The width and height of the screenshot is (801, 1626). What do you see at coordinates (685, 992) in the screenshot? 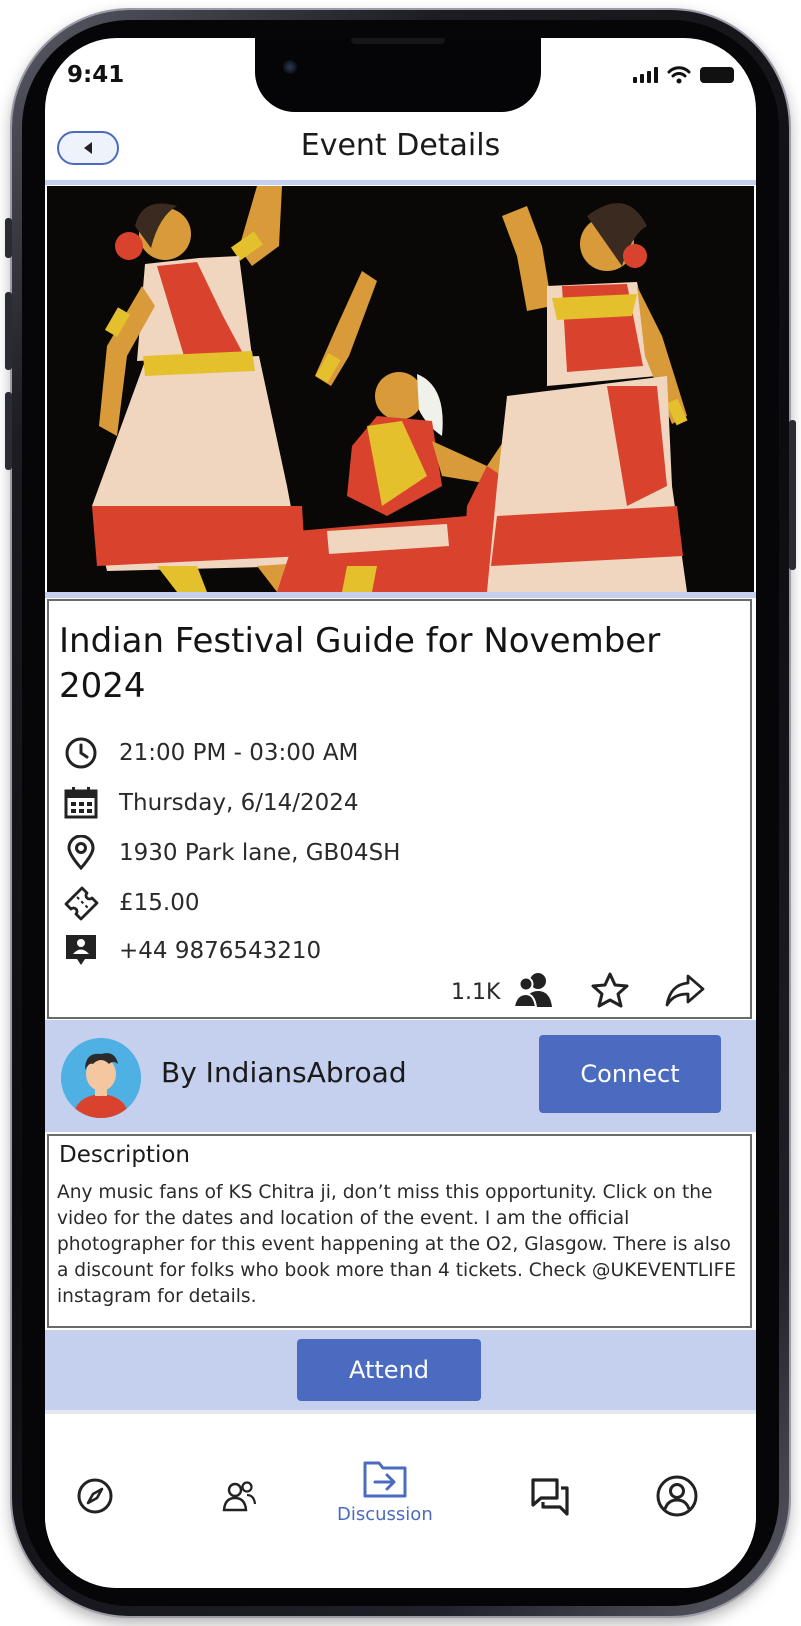
I see `share-icon` at bounding box center [685, 992].